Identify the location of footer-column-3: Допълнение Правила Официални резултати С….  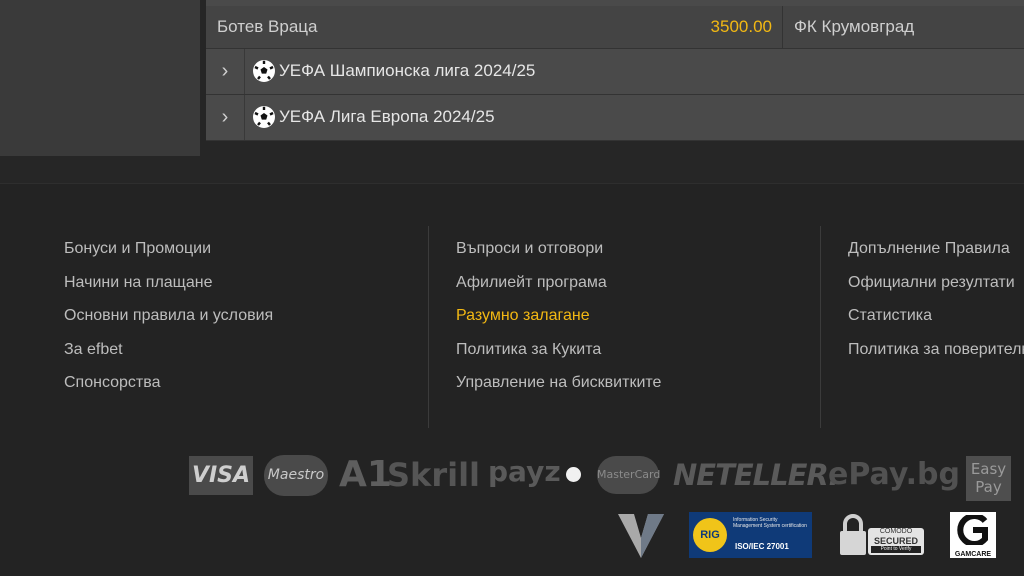
(936, 303).